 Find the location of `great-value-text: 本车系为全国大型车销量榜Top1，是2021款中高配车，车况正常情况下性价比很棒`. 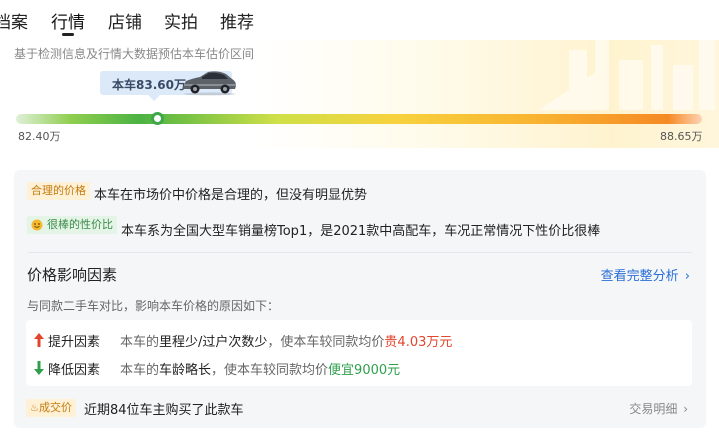

great-value-text: 本车系为全国大型车销量榜Top1，是2021款中高配车，车况正常情况下性价比很棒 is located at coordinates (361, 231).